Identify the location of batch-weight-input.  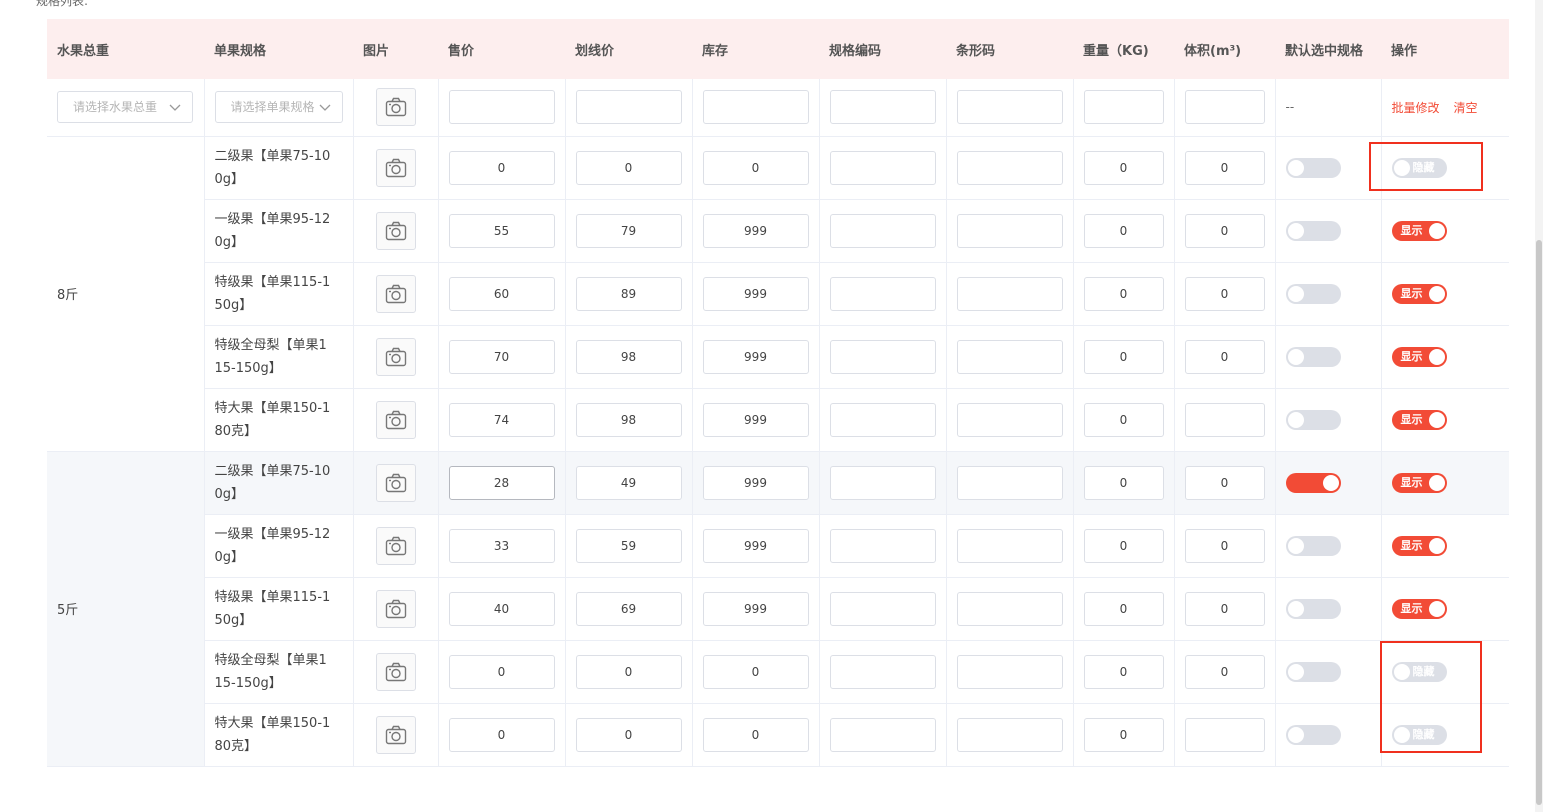
(1123, 107).